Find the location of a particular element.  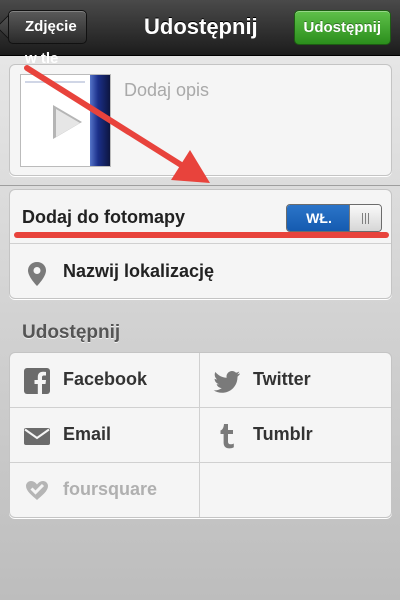

share-twitter: Twitter is located at coordinates (294, 380).